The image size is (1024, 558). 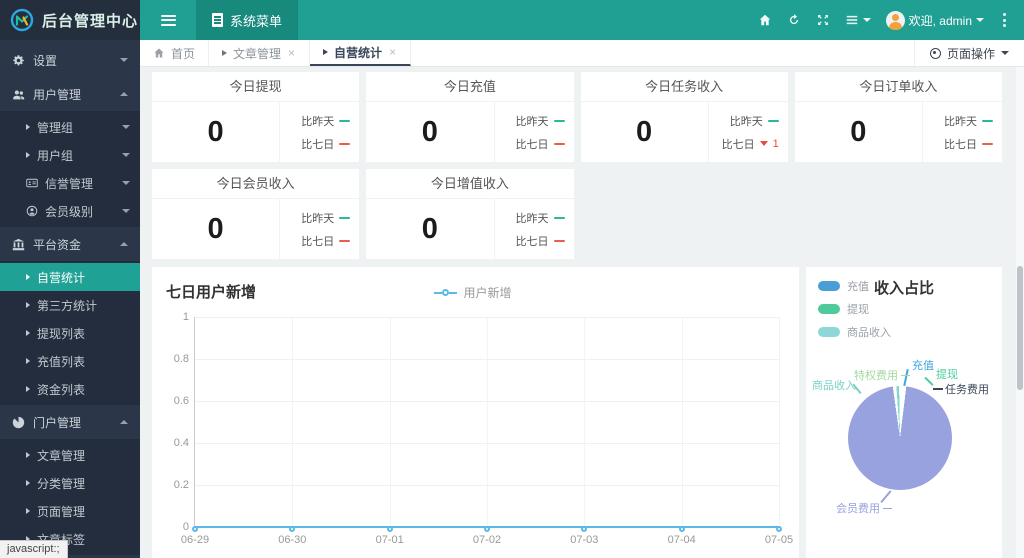 What do you see at coordinates (1020, 328) in the screenshot?
I see `scrollbar-thumb` at bounding box center [1020, 328].